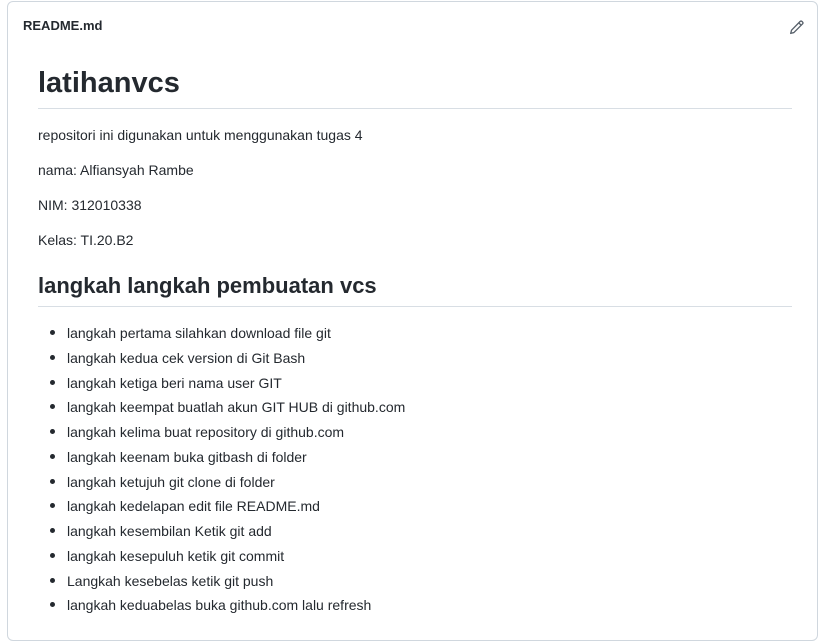 The image size is (821, 641). What do you see at coordinates (176, 555) in the screenshot?
I see `list-item-text: langkah kesepuluh ketik git commit` at bounding box center [176, 555].